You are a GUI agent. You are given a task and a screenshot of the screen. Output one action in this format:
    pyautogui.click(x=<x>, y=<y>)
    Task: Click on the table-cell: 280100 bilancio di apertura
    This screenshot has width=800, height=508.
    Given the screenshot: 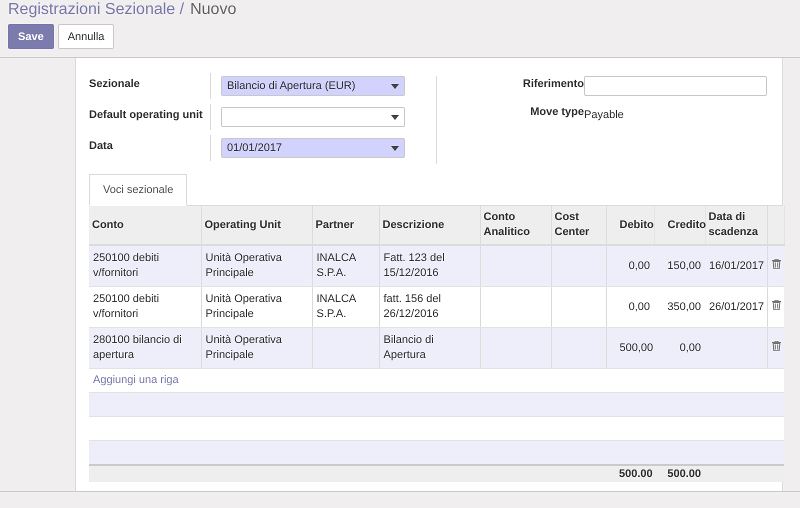 What is the action you would take?
    pyautogui.click(x=137, y=347)
    